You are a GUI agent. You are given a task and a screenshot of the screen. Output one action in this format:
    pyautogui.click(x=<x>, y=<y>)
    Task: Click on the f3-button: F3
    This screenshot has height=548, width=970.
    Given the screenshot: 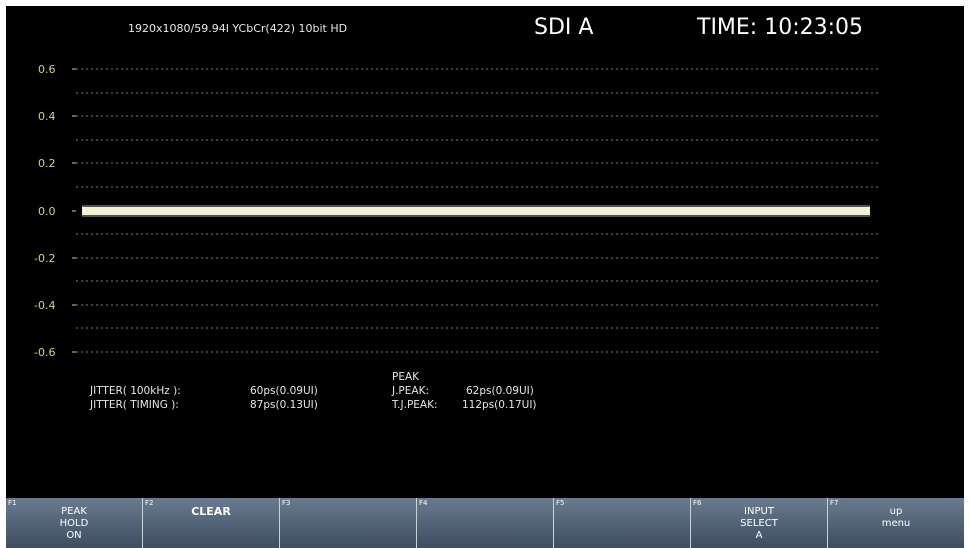 What is the action you would take?
    pyautogui.click(x=347, y=523)
    